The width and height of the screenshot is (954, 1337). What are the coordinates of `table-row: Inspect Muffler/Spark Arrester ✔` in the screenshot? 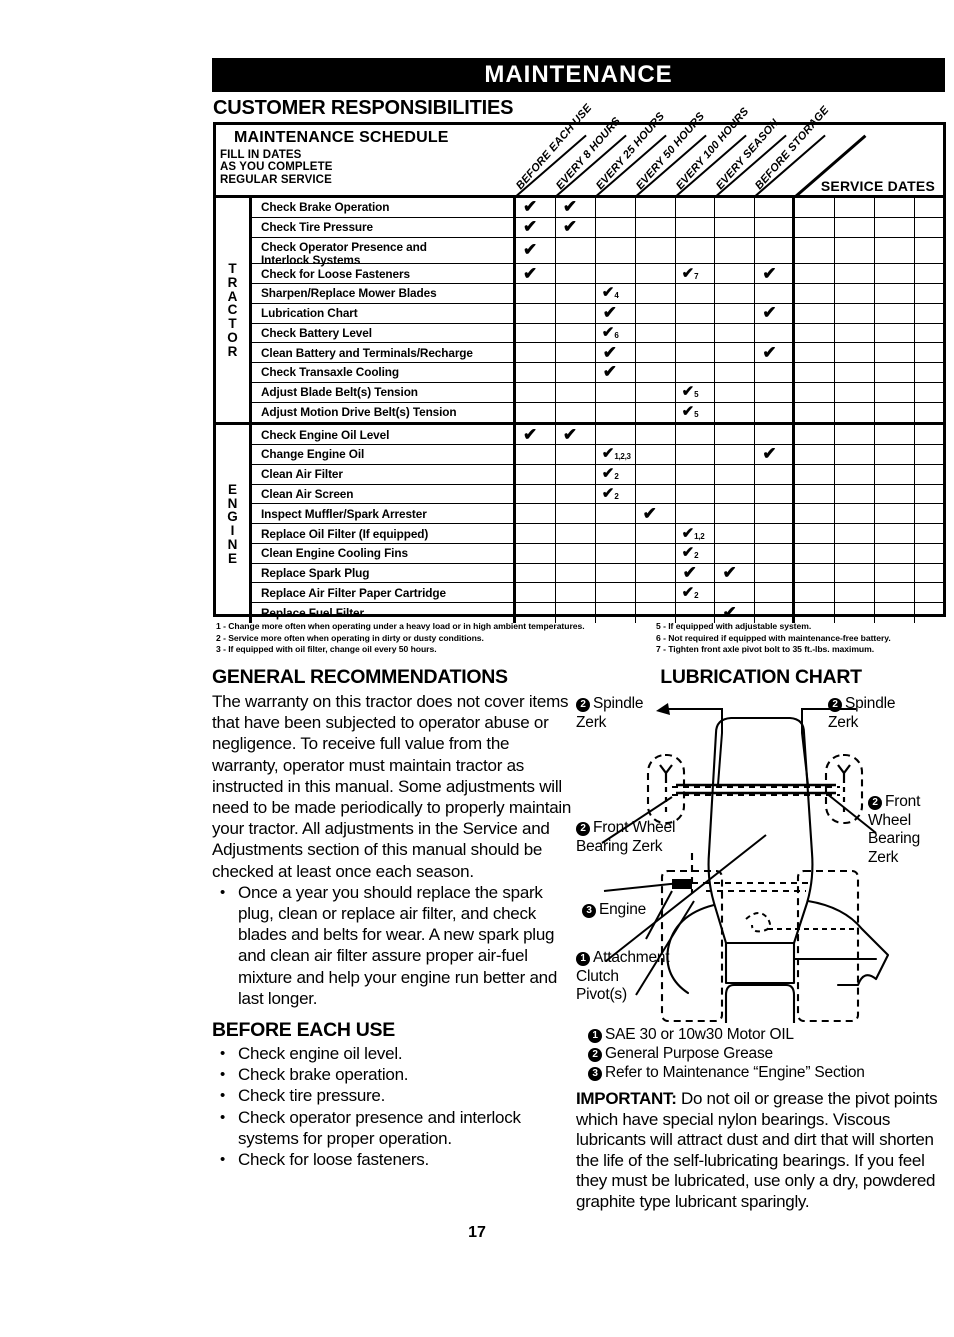 It's located at (603, 514).